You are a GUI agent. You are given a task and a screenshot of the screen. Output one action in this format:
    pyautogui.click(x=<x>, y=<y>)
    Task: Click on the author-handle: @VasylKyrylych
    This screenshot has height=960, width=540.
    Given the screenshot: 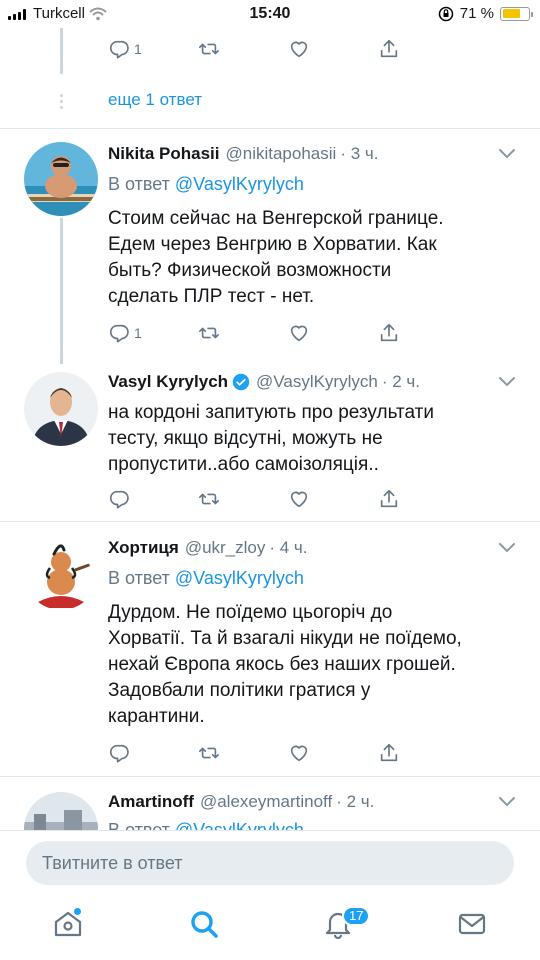 What is the action you would take?
    pyautogui.click(x=317, y=382)
    